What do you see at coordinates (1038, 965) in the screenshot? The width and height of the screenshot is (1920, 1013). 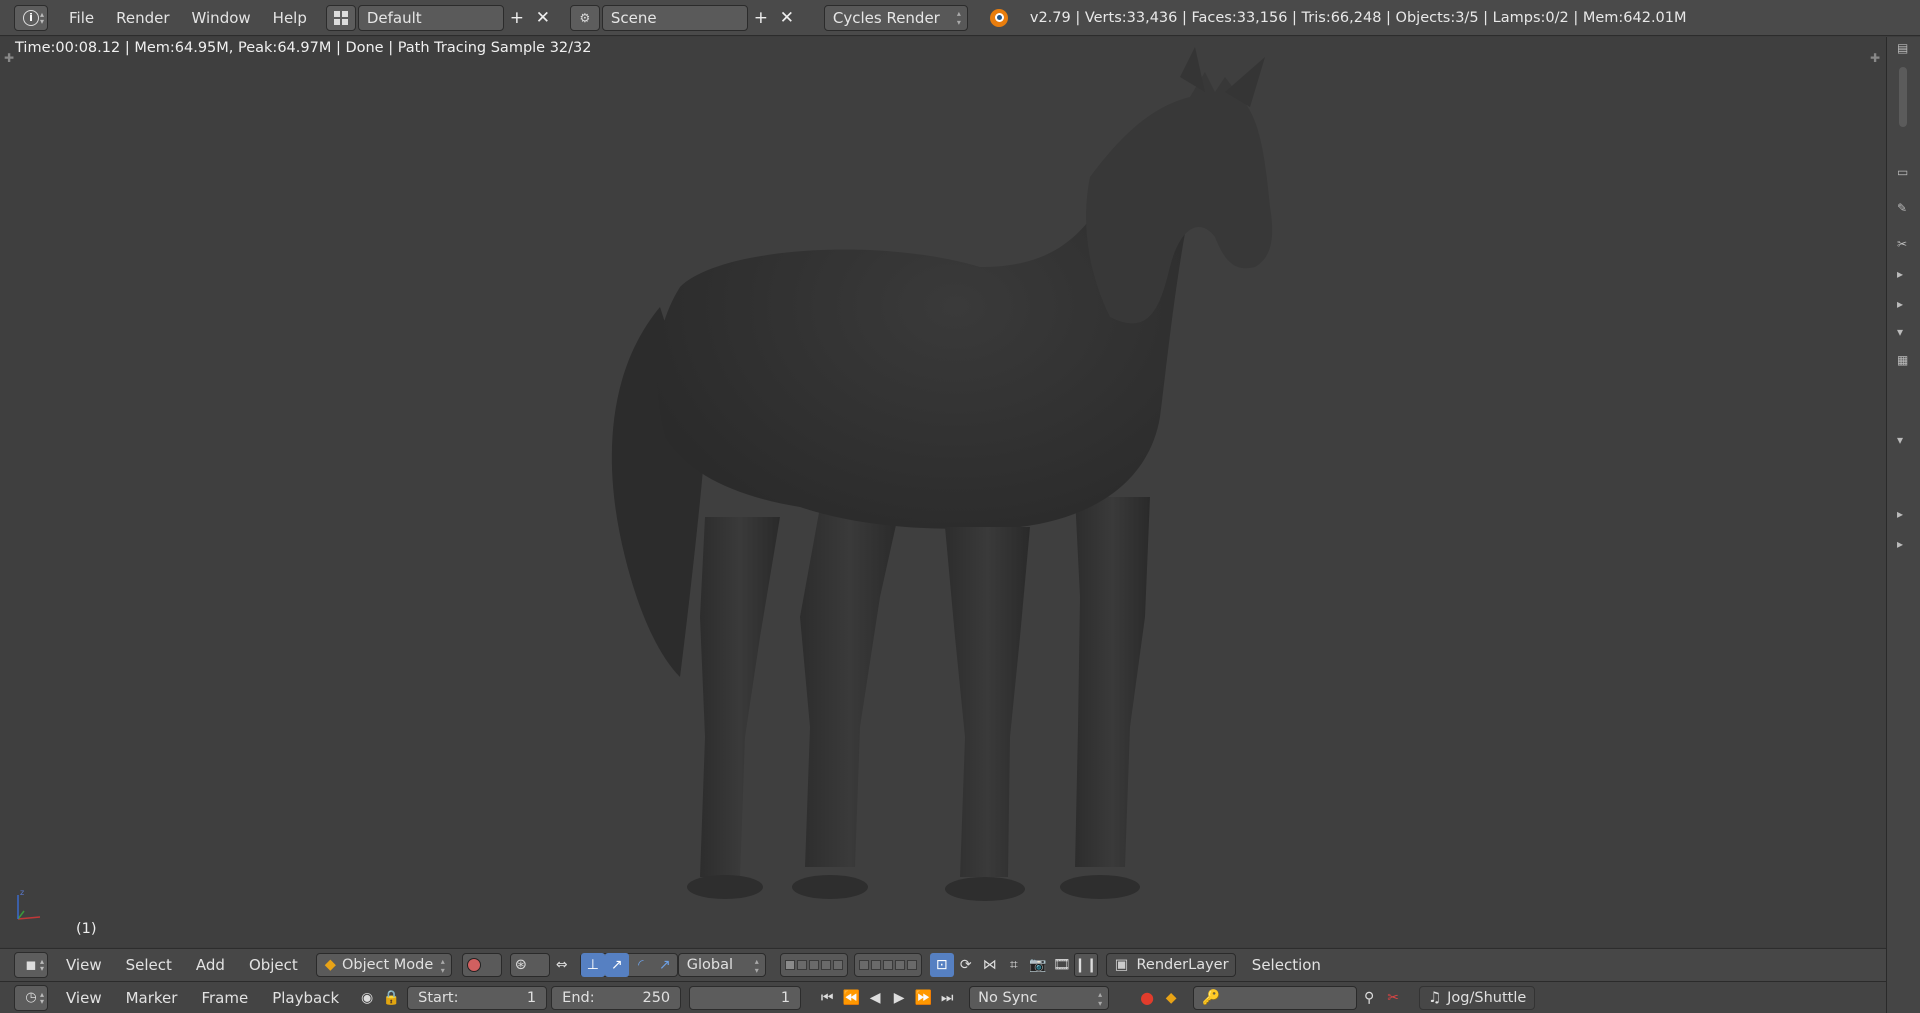 I see `opengl-render-icon: 📷` at bounding box center [1038, 965].